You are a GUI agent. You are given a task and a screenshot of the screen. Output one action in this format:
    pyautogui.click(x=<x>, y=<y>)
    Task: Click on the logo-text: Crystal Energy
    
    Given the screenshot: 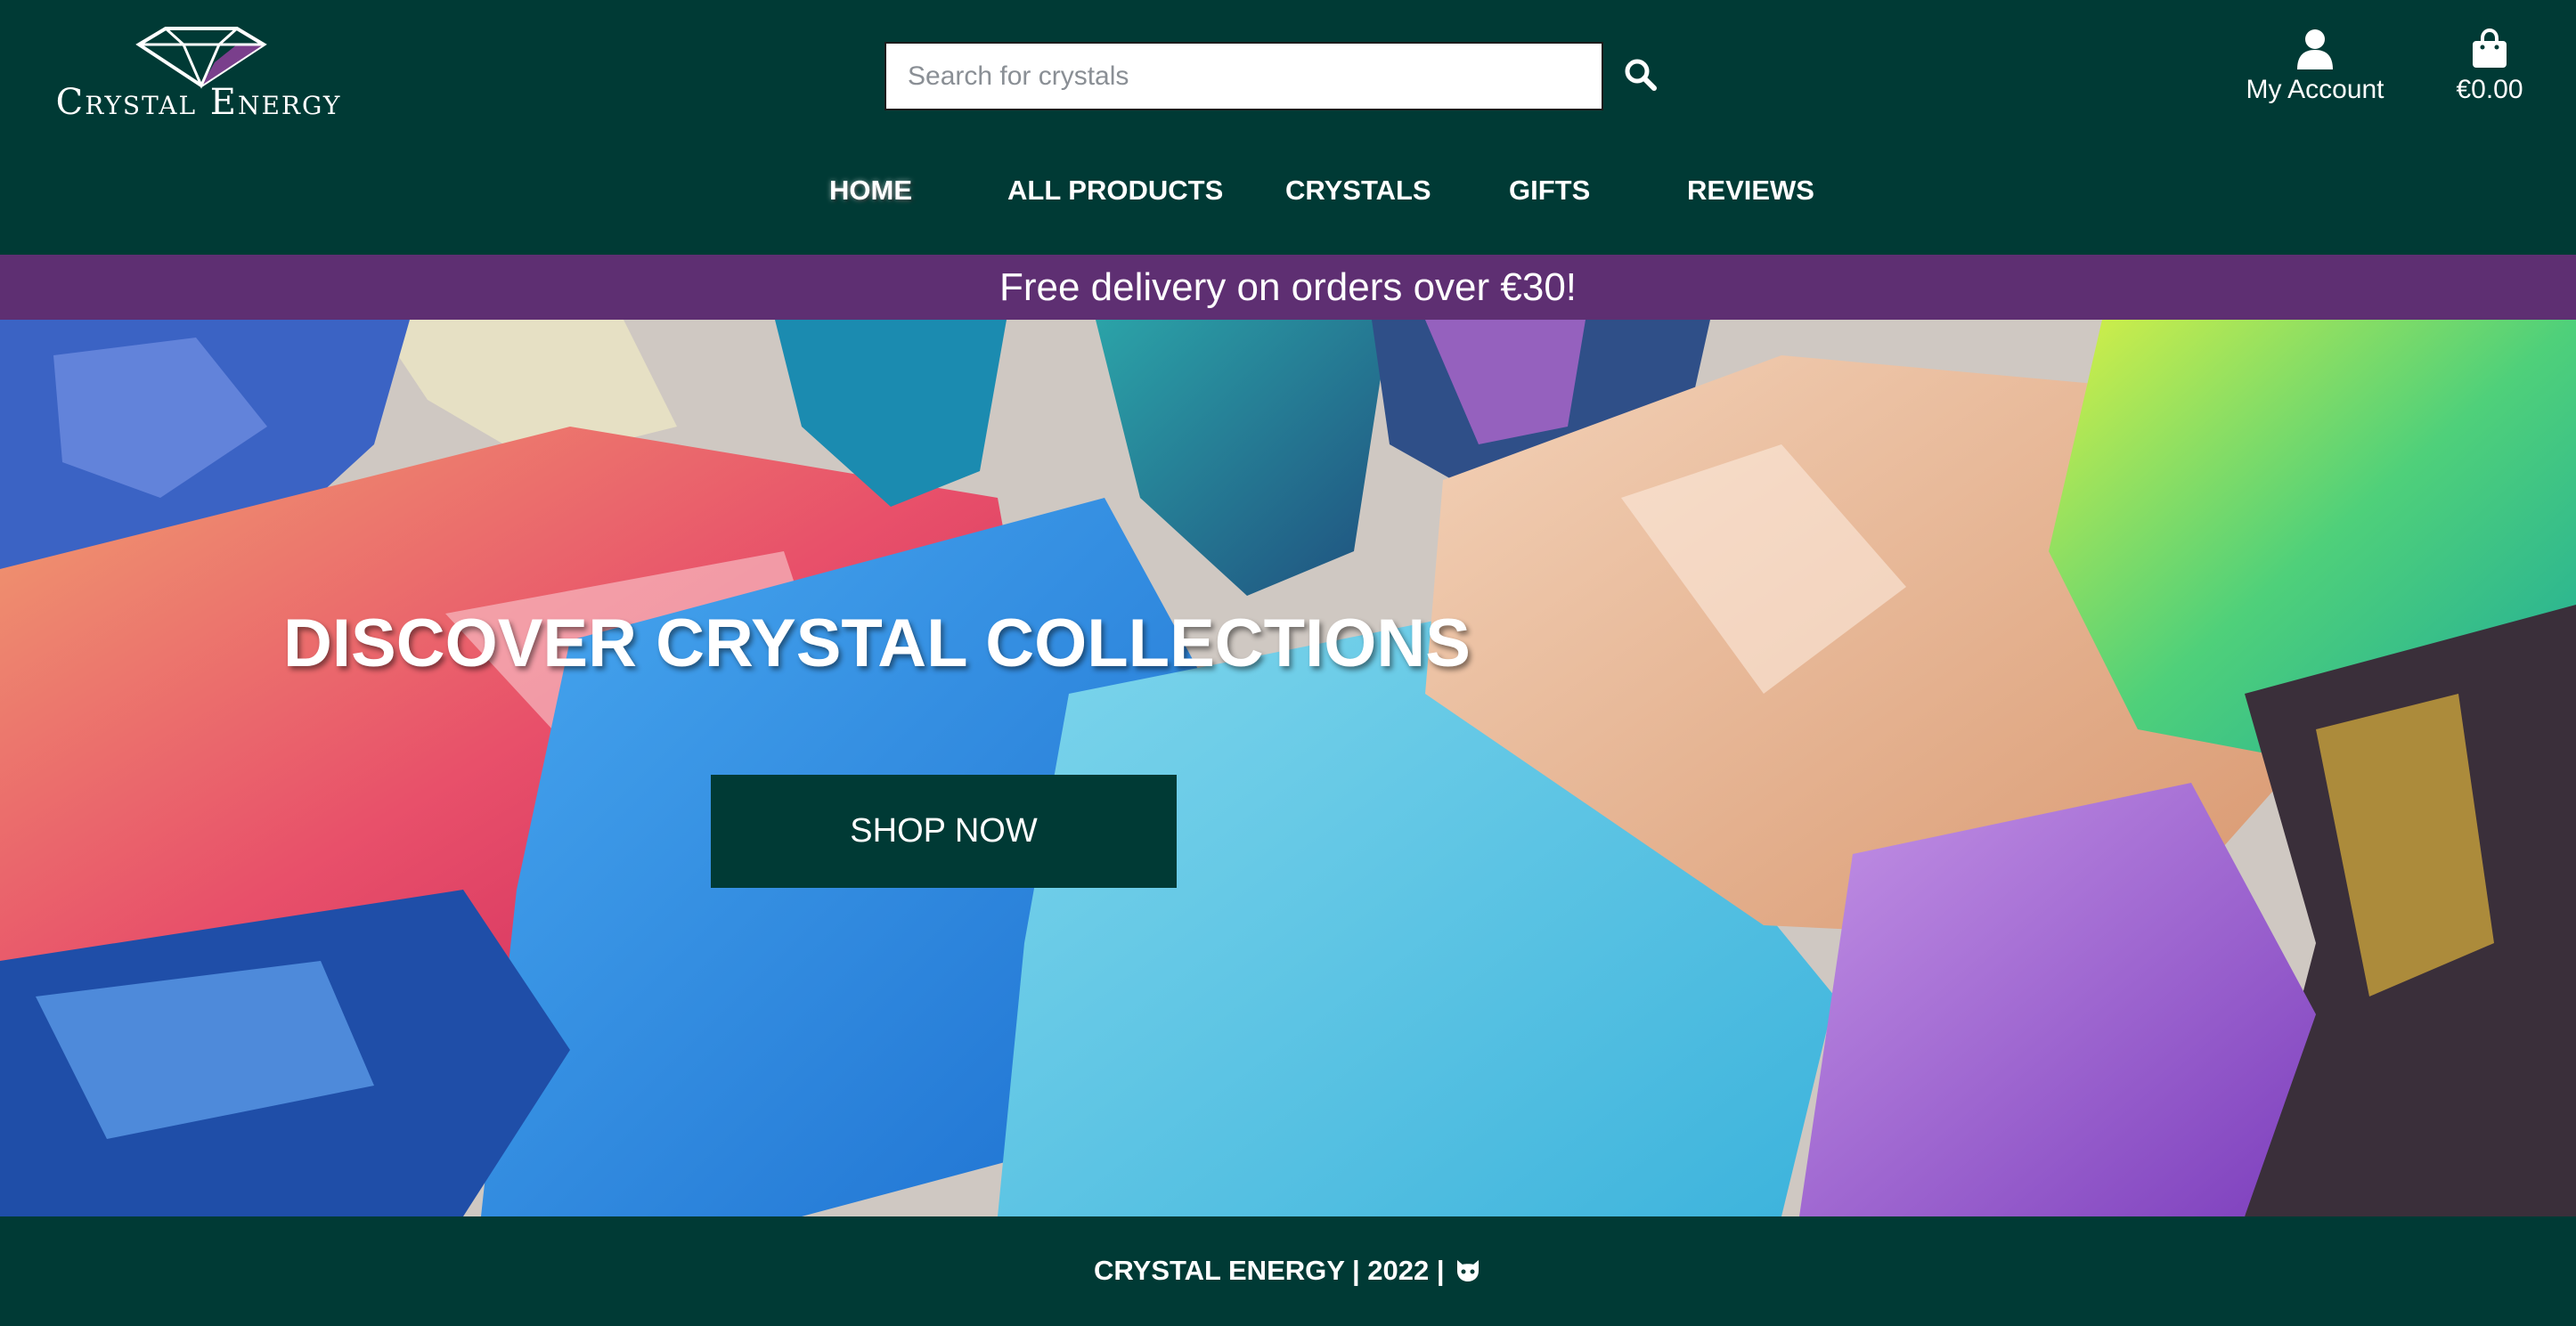 What is the action you would take?
    pyautogui.click(x=198, y=102)
    